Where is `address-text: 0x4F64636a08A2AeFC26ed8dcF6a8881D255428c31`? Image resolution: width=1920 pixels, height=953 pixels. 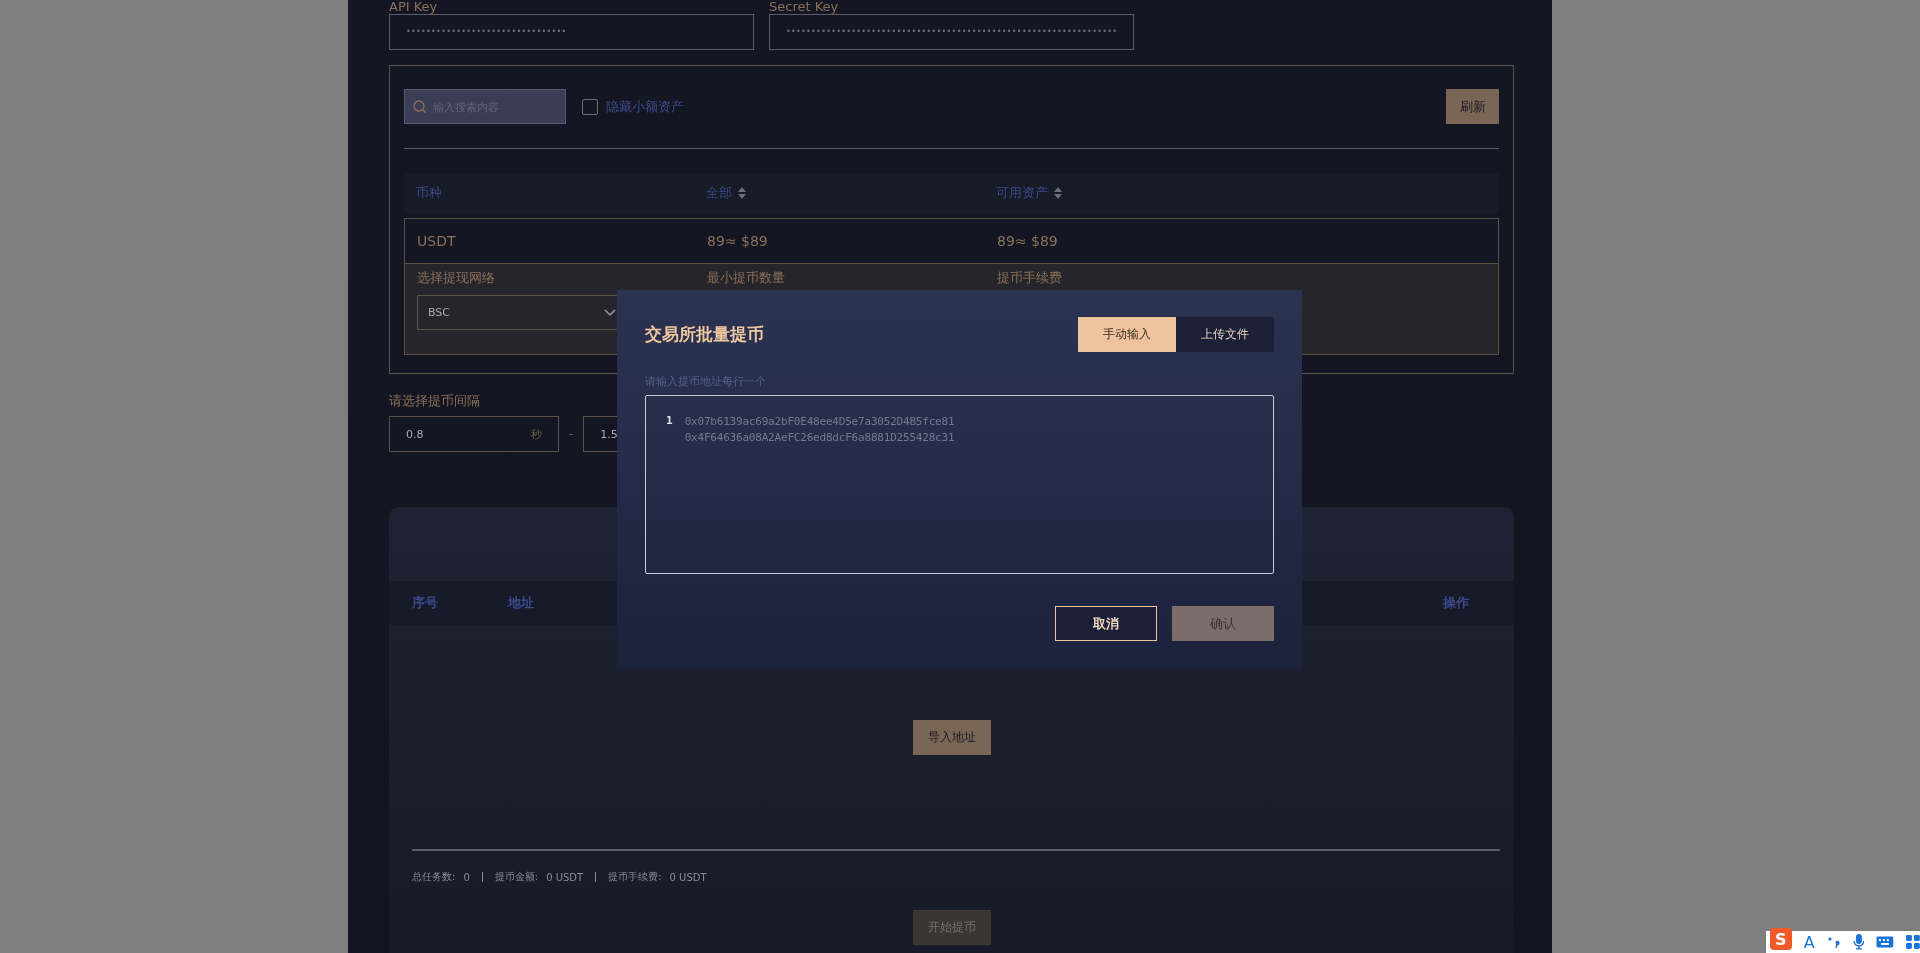 address-text: 0x4F64636a08A2AeFC26ed8dcF6a8881D255428c31 is located at coordinates (819, 438).